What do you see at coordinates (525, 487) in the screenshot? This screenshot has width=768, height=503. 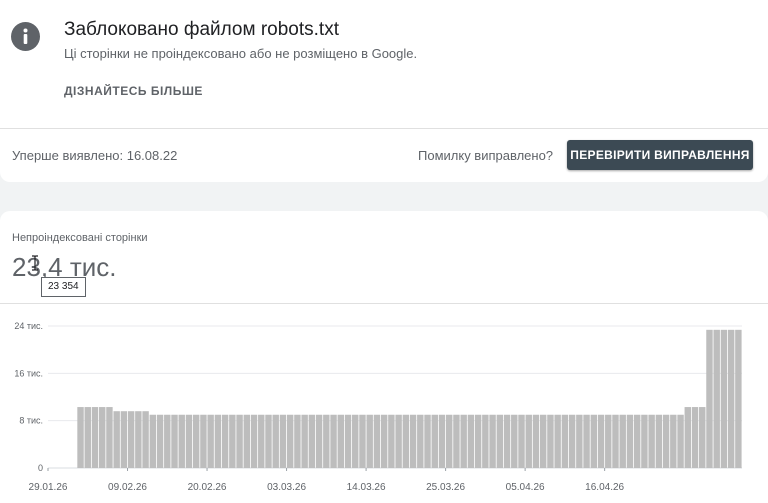 I see `x-tick-label: 05.04.26` at bounding box center [525, 487].